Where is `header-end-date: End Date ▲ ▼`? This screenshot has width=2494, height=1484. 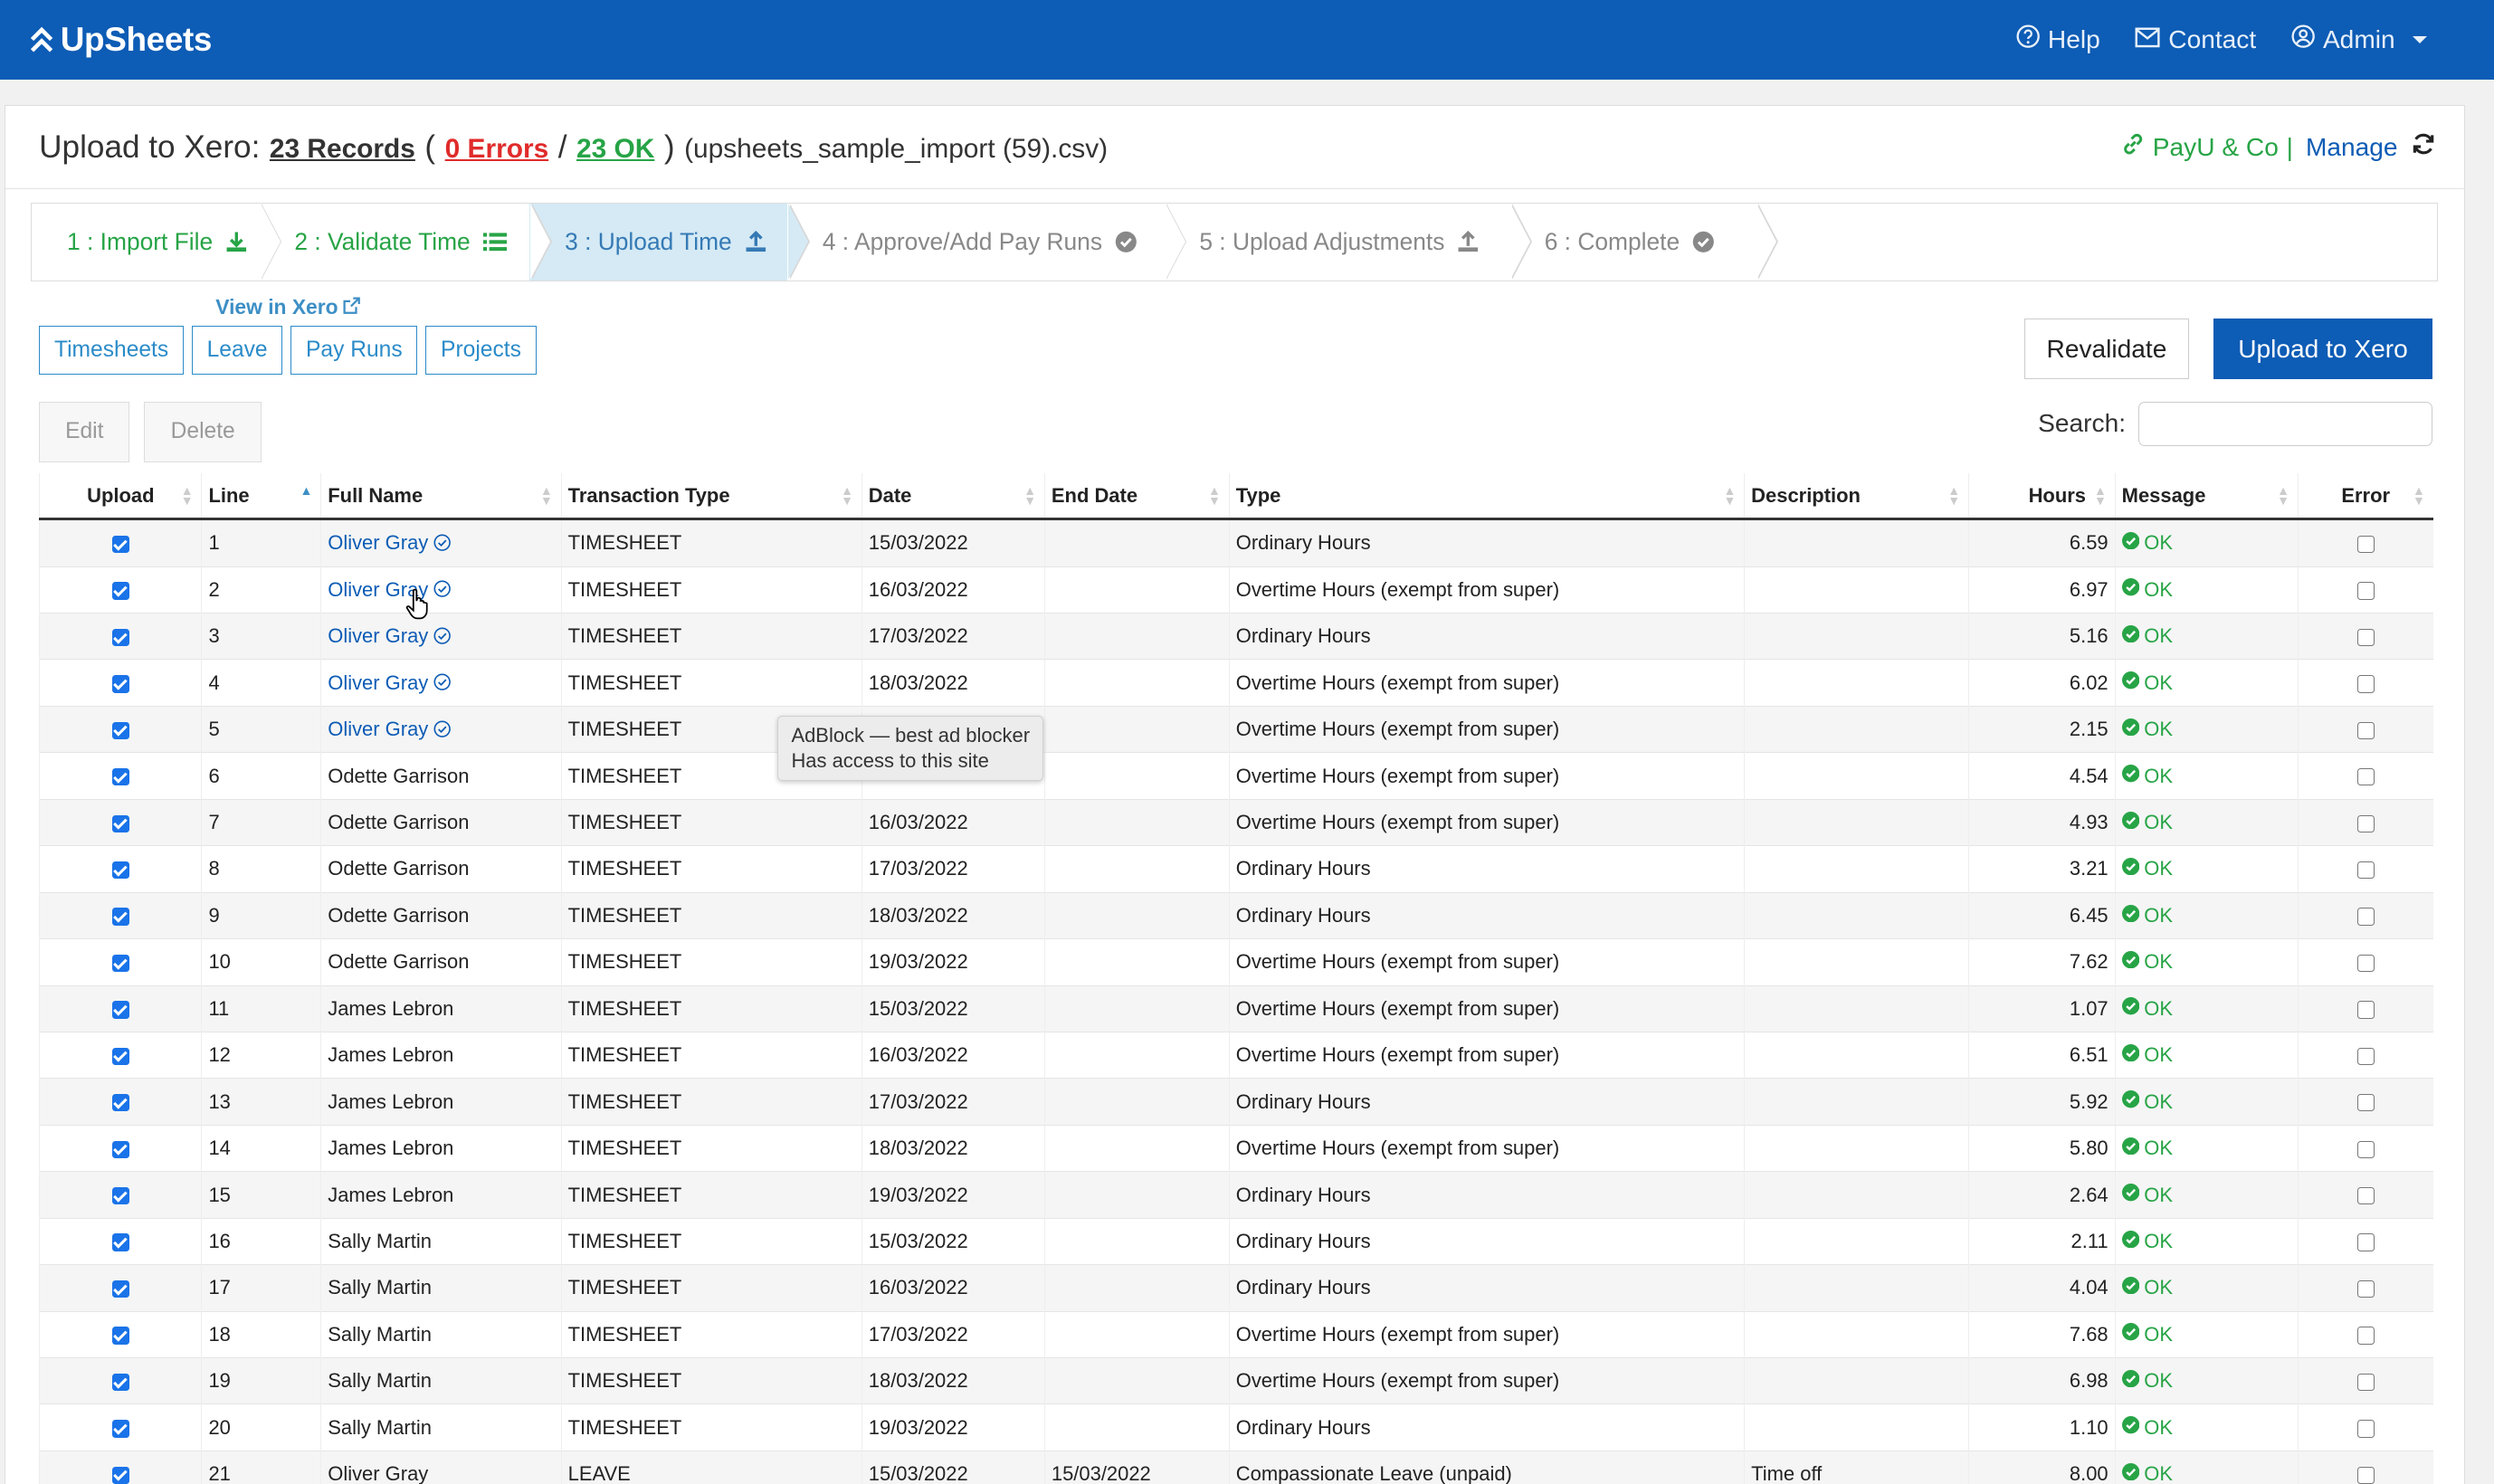
header-end-date: End Date ▲ ▼ is located at coordinates (1136, 496).